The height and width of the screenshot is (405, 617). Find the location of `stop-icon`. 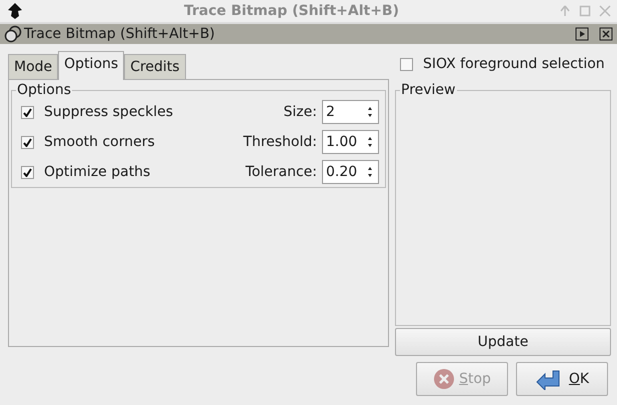

stop-icon is located at coordinates (444, 379).